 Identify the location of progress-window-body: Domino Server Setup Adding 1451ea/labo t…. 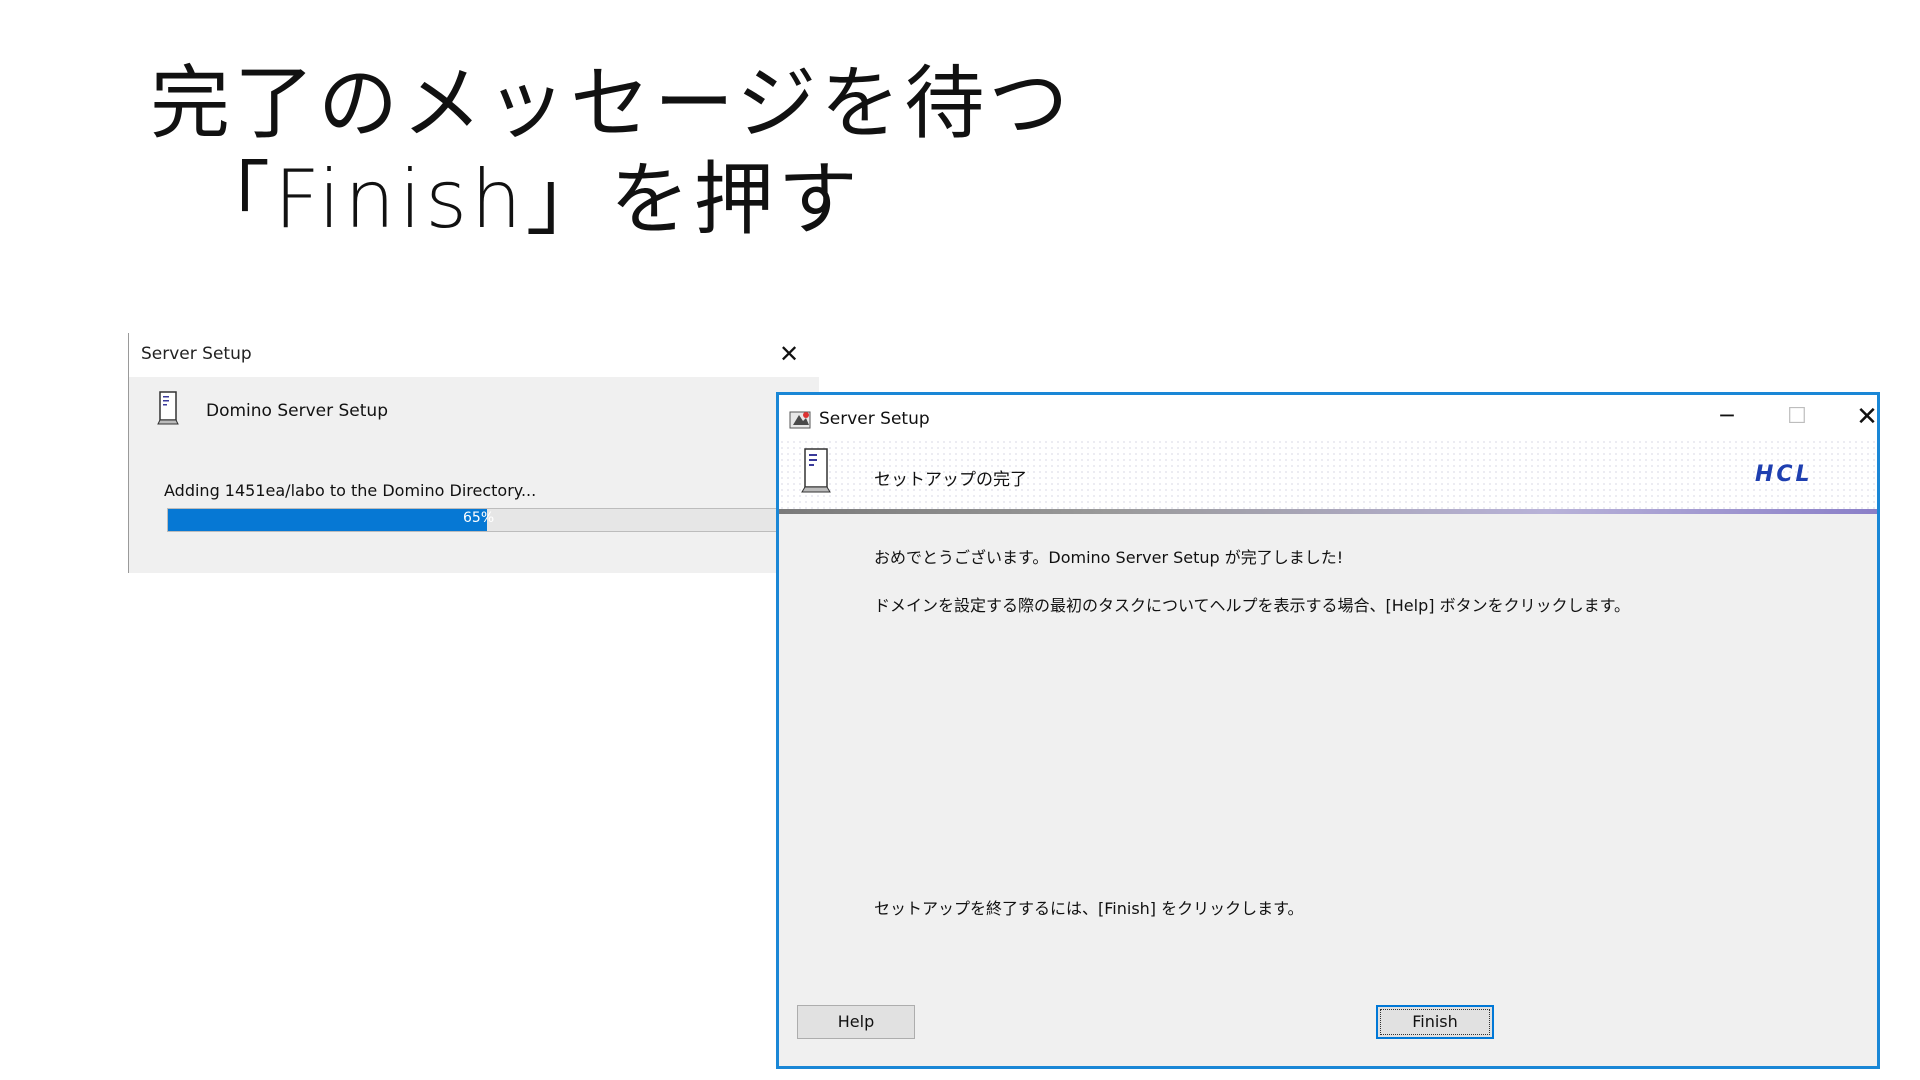
(474, 475).